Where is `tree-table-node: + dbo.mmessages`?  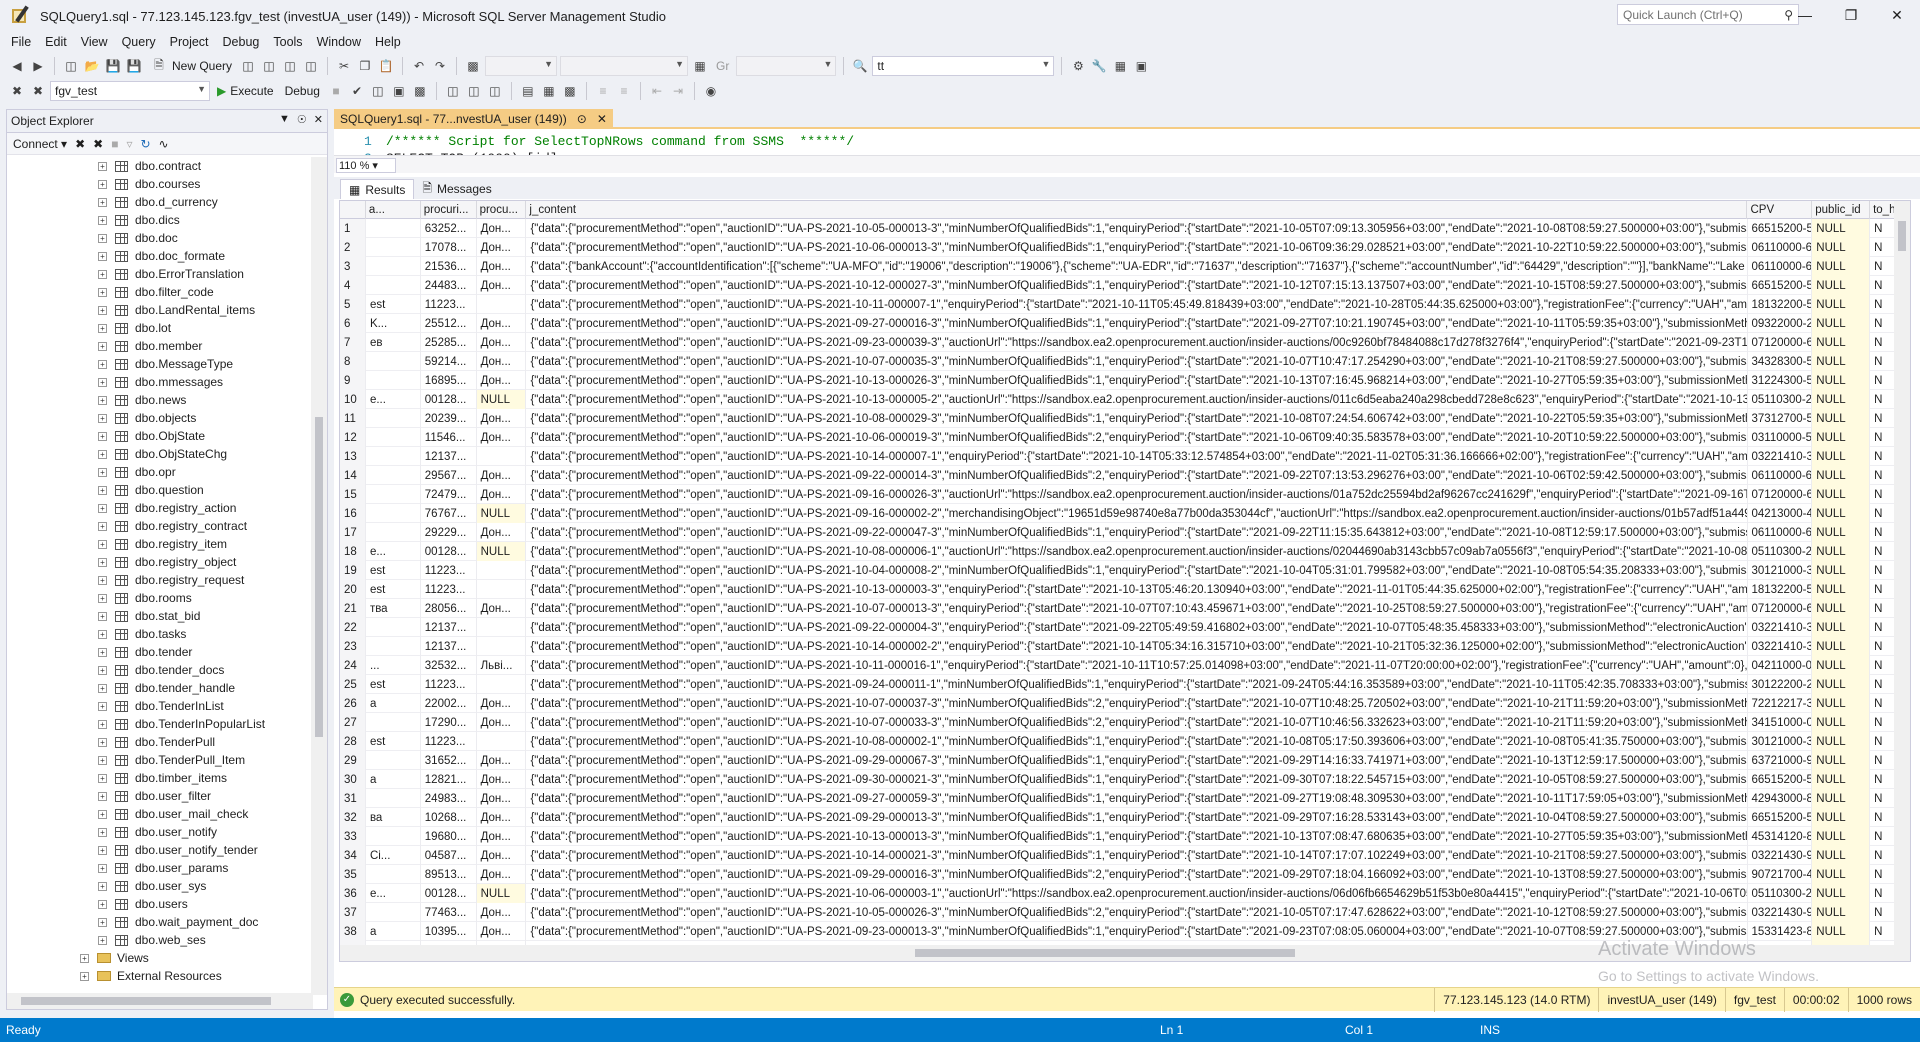 tree-table-node: + dbo.mmessages is located at coordinates (160, 382).